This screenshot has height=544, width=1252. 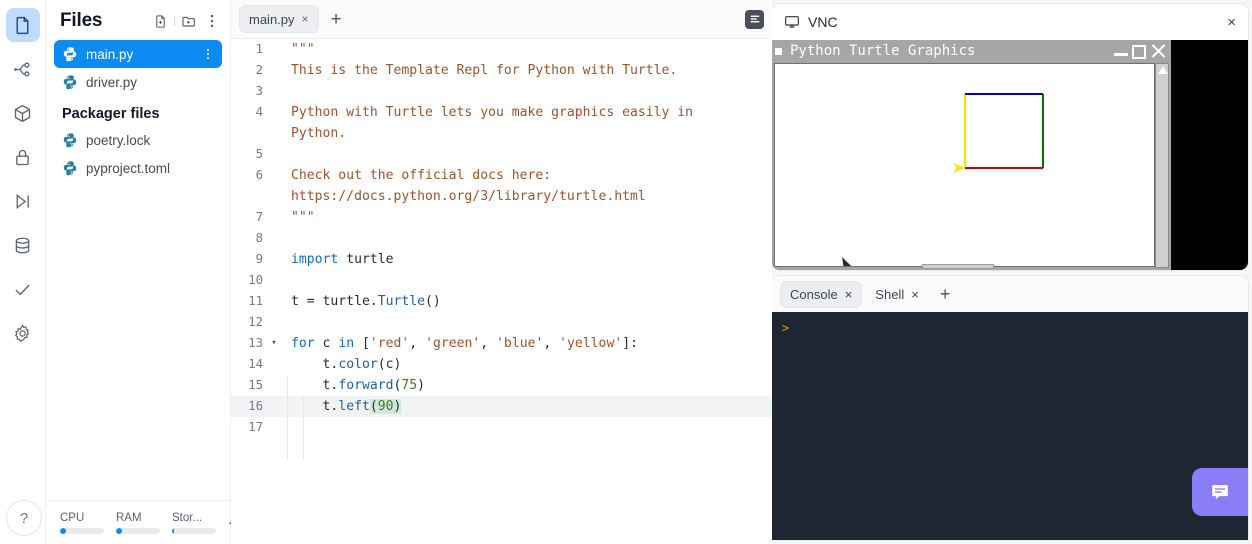 I want to click on code-line: 14 t.color(c), so click(x=501, y=364).